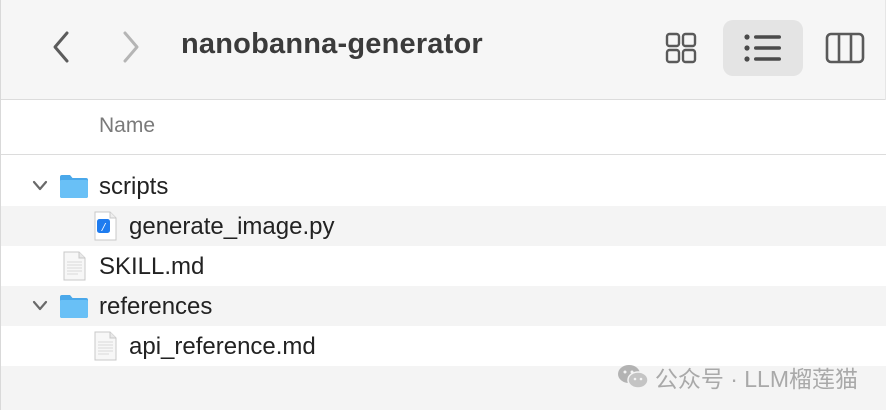  I want to click on file-row-skill: SKILL.md, so click(443, 266).